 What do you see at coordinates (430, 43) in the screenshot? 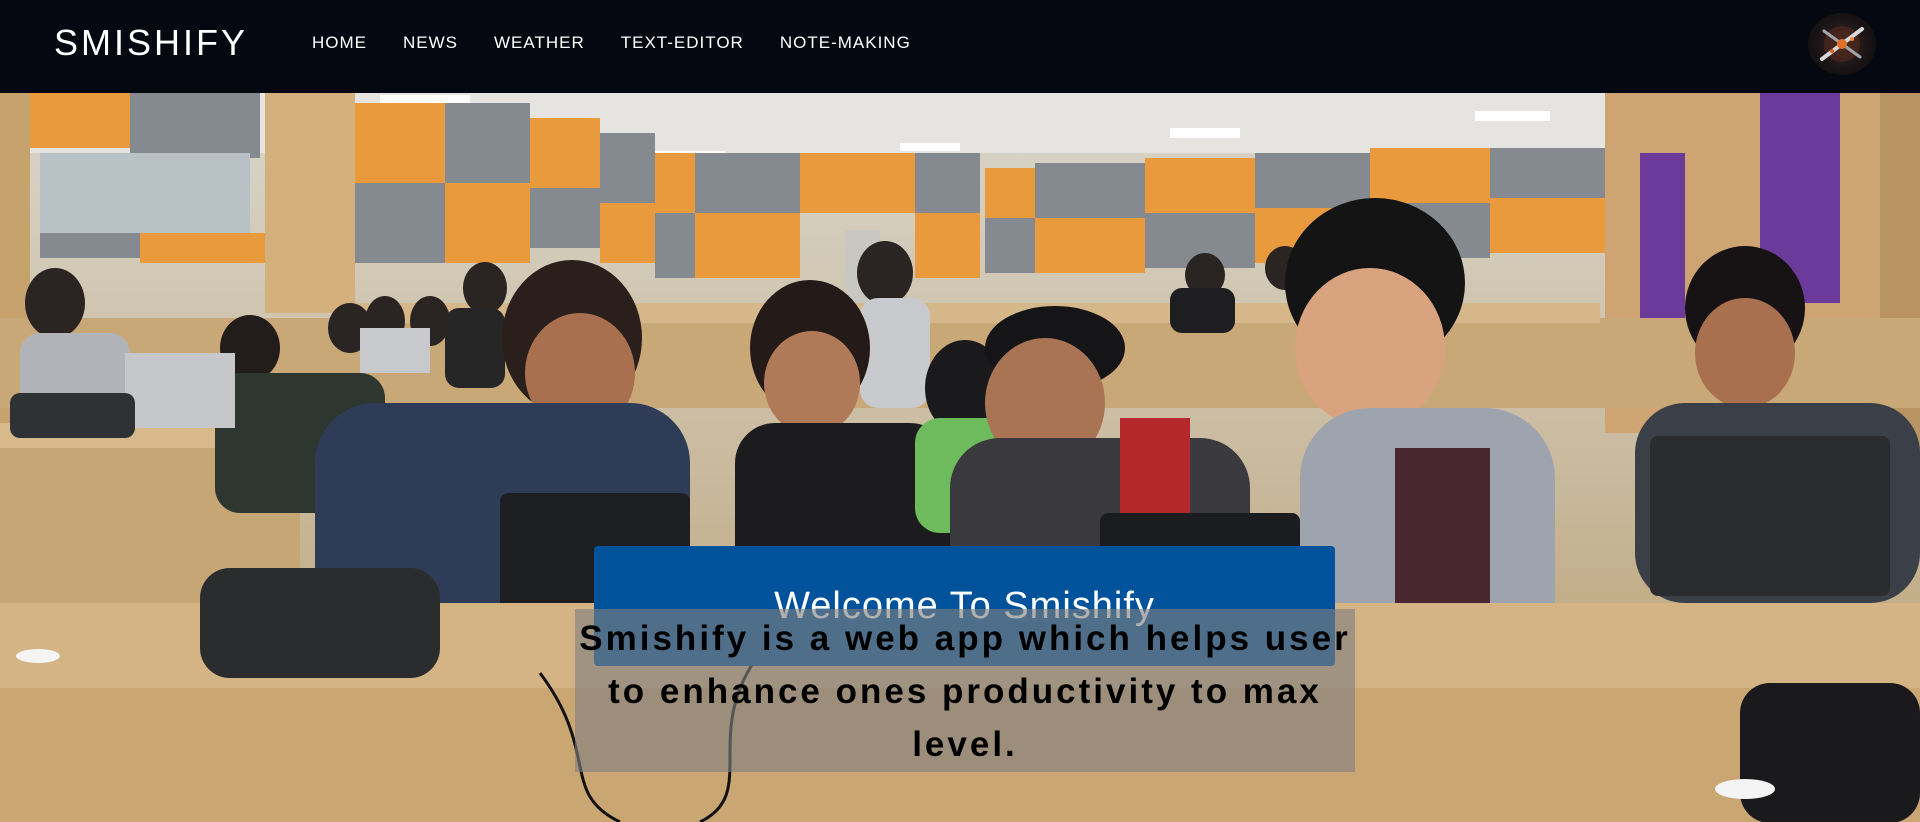
I see `nav-item-news: NEWS` at bounding box center [430, 43].